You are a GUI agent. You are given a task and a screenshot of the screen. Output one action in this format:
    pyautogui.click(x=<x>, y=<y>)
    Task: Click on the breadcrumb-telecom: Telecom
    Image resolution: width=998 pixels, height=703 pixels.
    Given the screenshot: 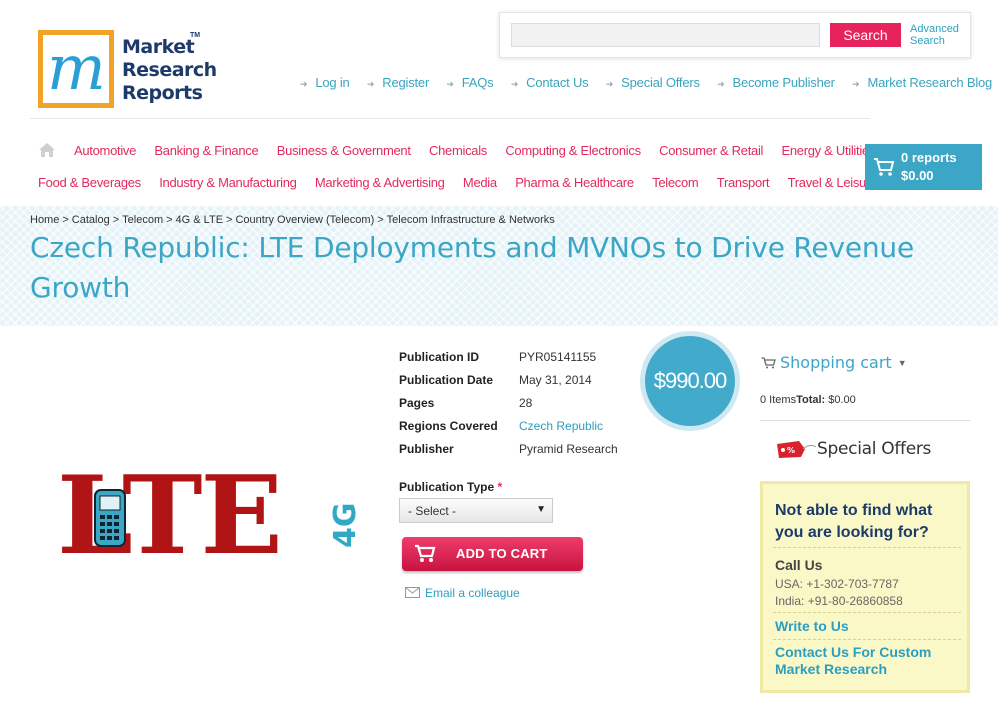 What is the action you would take?
    pyautogui.click(x=142, y=220)
    